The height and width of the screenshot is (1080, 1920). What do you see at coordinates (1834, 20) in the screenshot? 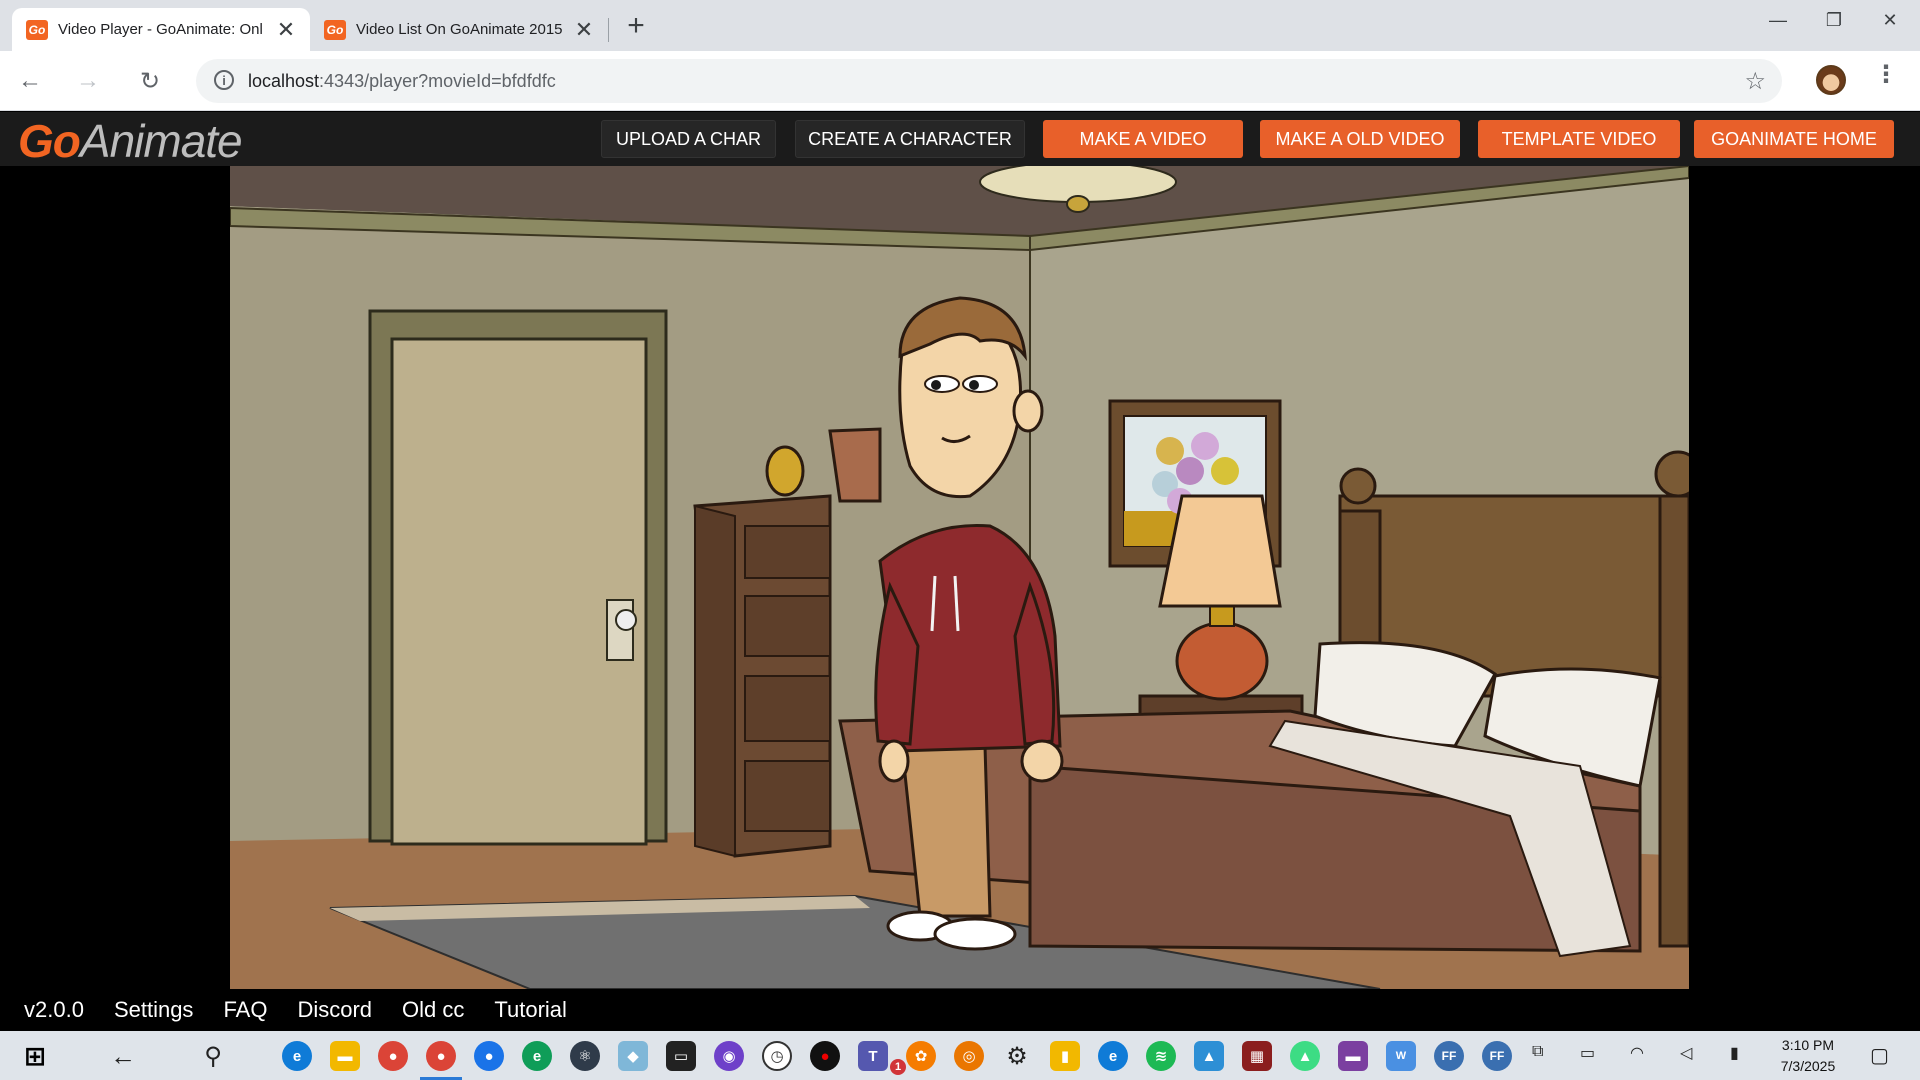
I see `restore-button: ❐` at bounding box center [1834, 20].